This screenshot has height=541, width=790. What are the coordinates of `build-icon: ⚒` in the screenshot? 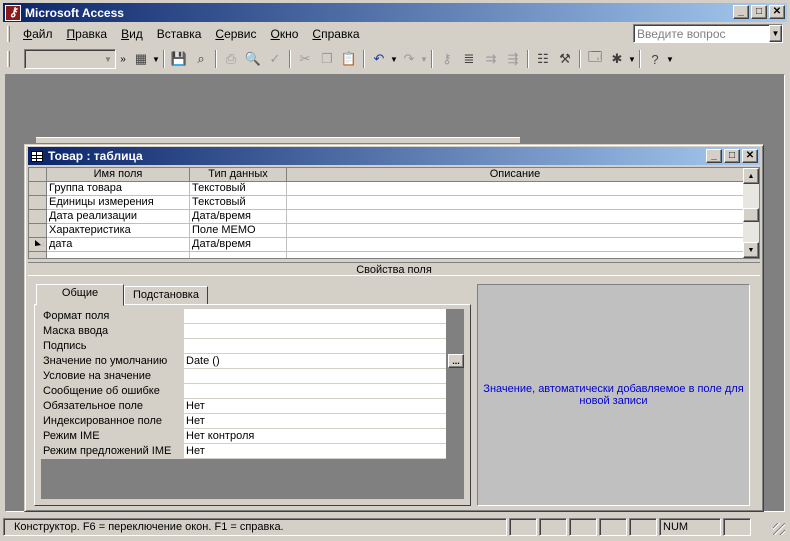 It's located at (565, 59).